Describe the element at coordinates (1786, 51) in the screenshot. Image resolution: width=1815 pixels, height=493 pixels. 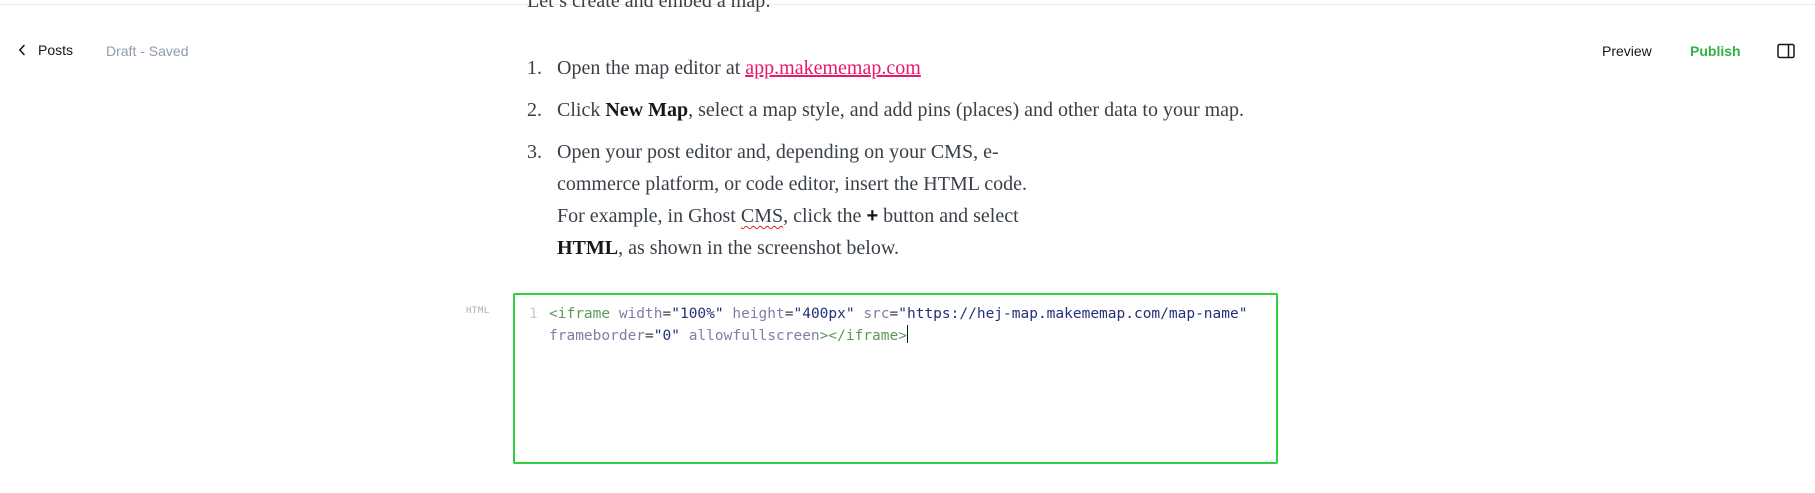
I see `sidebar-toggle-icon` at that location.